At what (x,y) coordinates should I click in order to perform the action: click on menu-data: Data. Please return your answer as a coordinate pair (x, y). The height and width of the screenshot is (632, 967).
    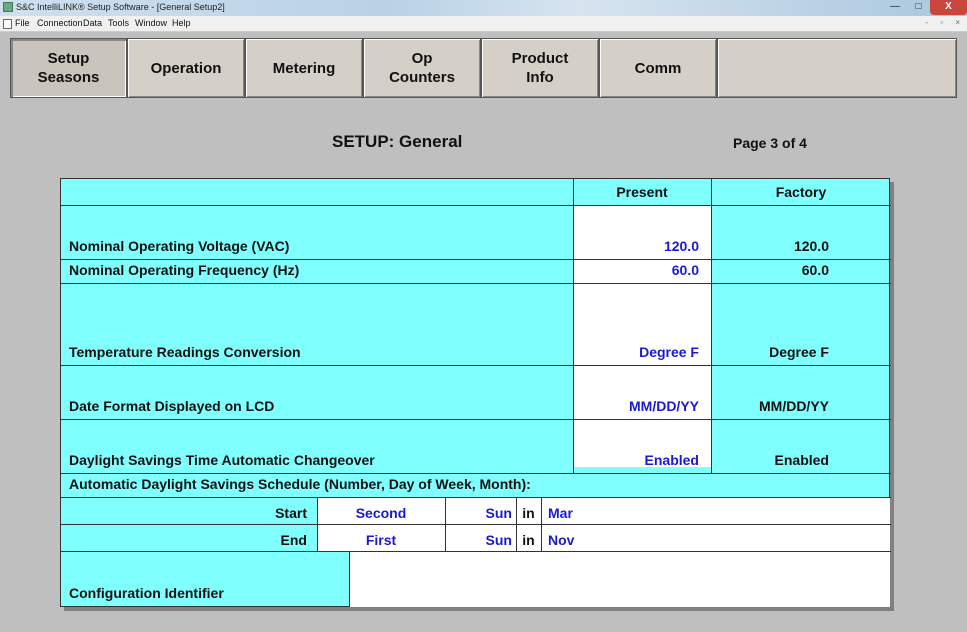
    Looking at the image, I should click on (92, 23).